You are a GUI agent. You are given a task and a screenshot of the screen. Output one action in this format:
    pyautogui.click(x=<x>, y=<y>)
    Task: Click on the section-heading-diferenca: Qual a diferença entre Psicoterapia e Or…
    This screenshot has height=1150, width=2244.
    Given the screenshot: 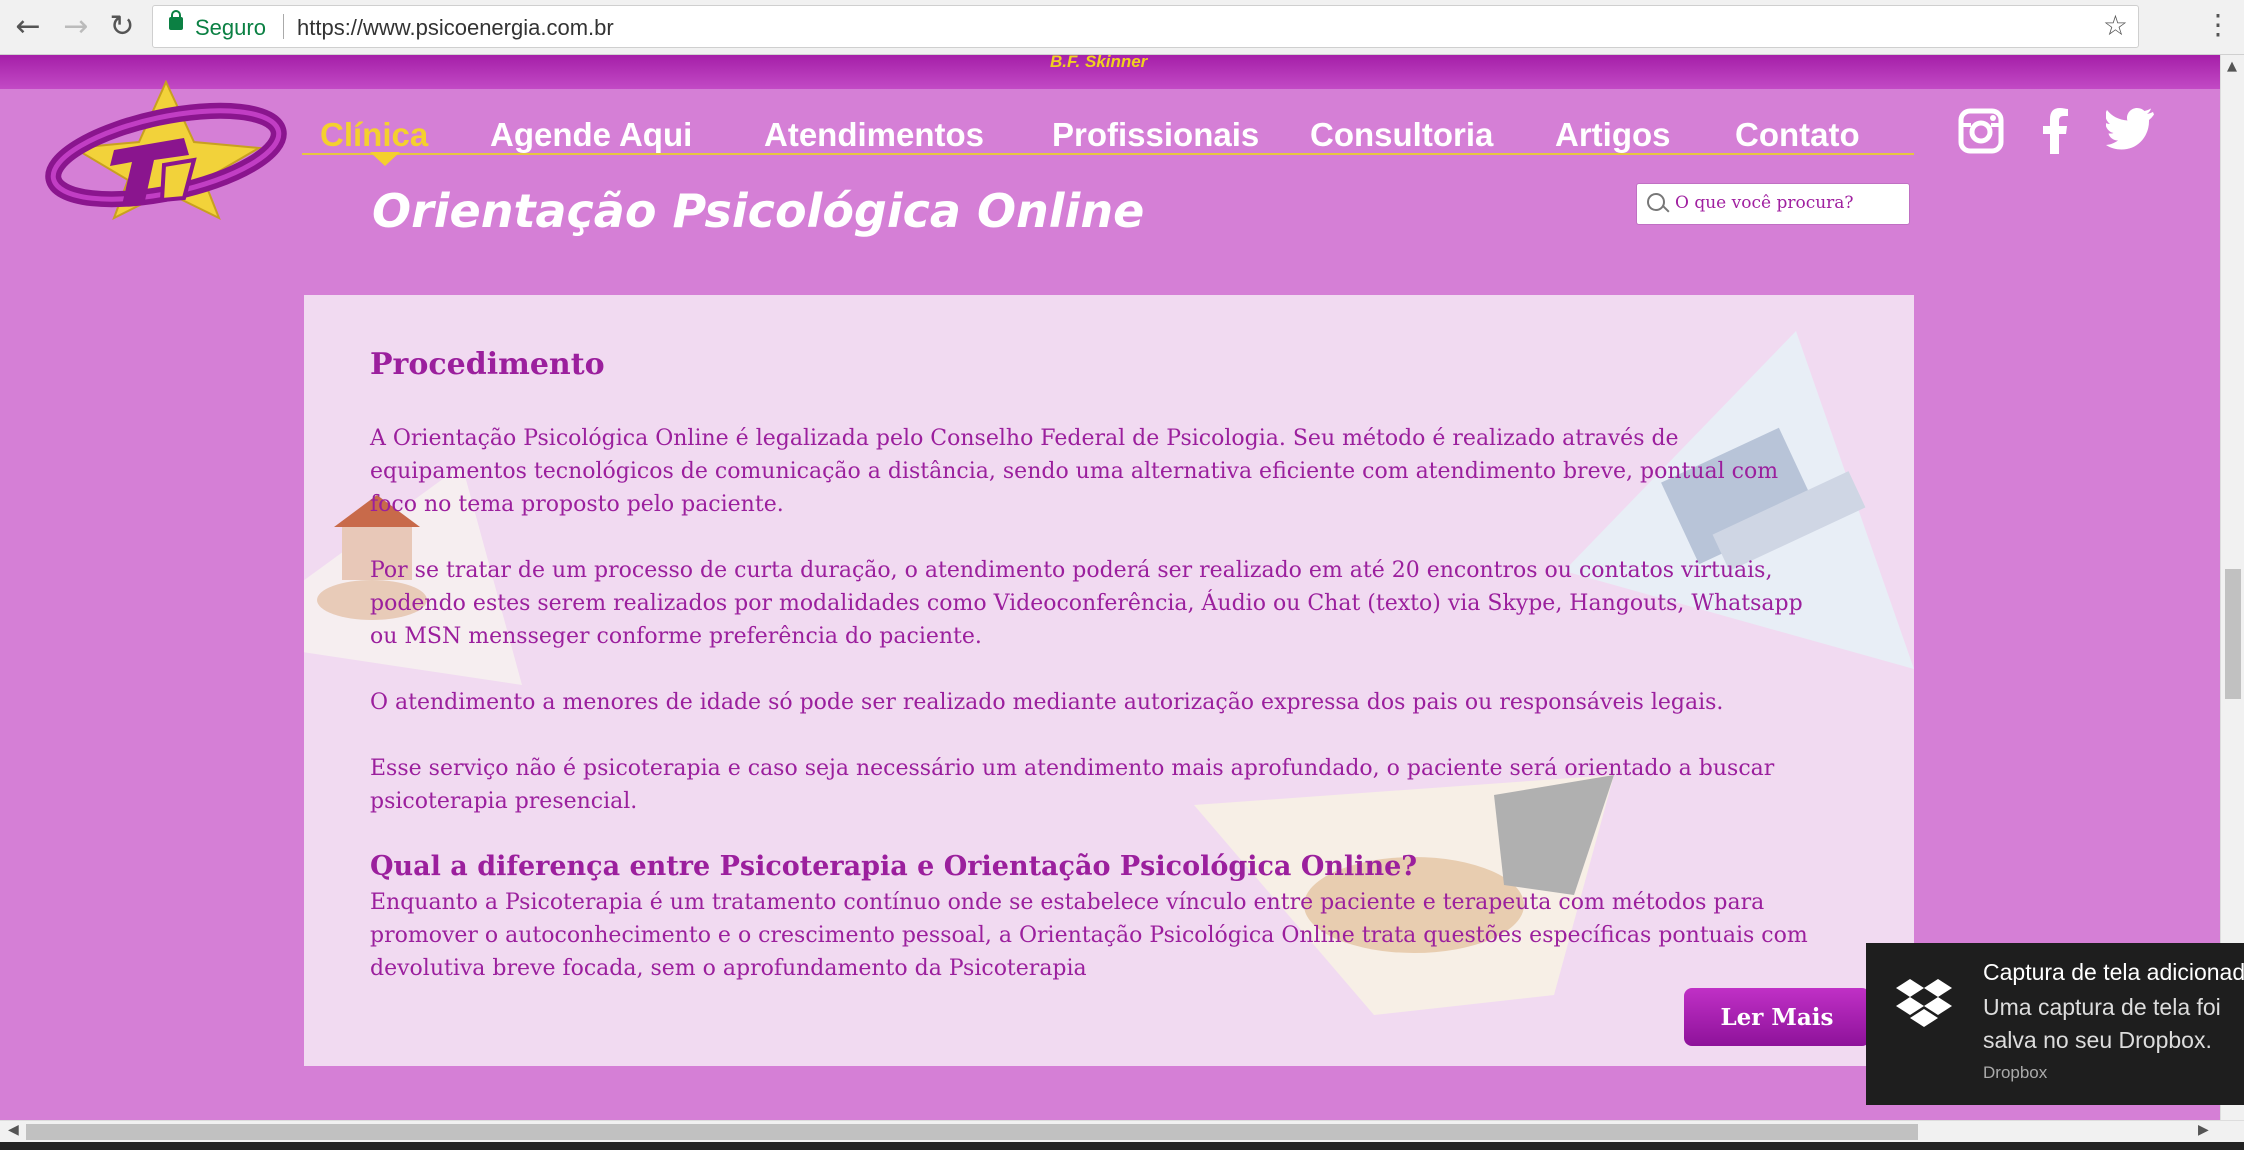 What is the action you would take?
    pyautogui.click(x=894, y=866)
    